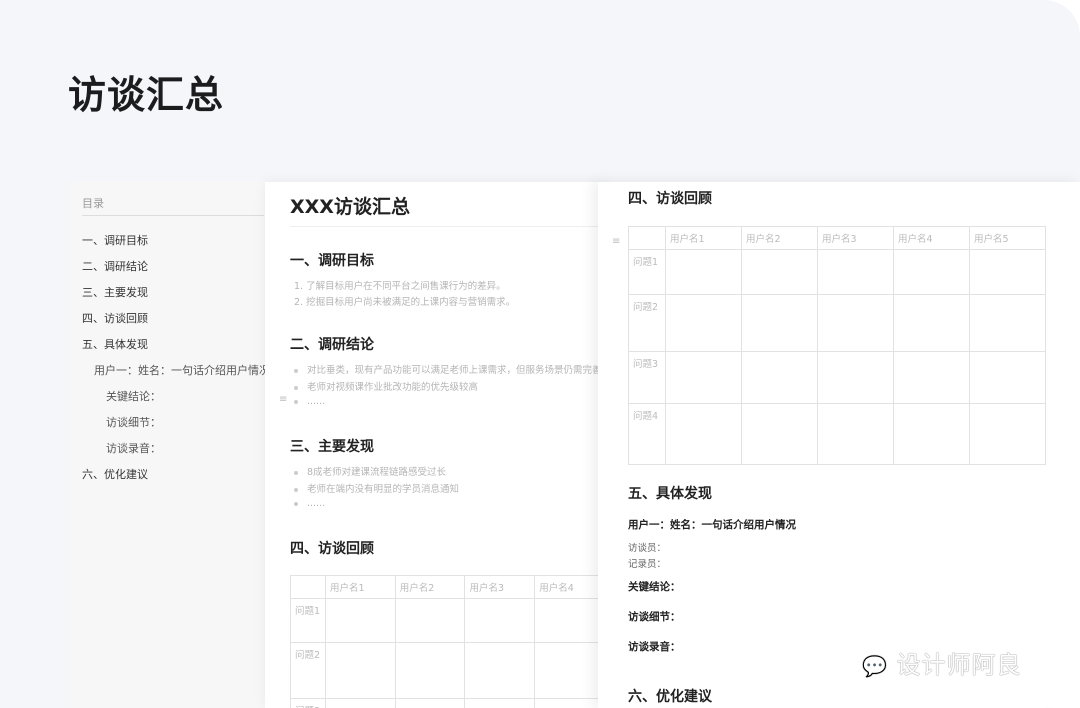 This screenshot has width=1080, height=708. I want to click on toc-item: 用户一：姓名：一句话介绍用户情况, so click(182, 370).